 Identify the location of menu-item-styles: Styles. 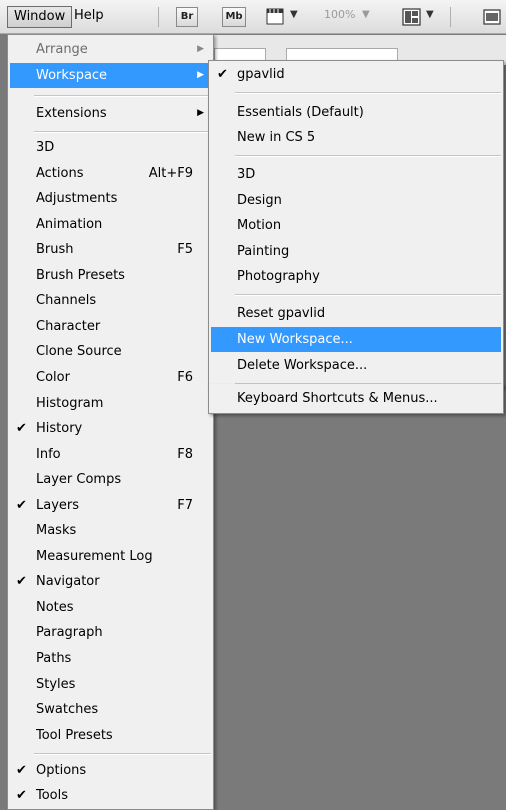
(110, 684).